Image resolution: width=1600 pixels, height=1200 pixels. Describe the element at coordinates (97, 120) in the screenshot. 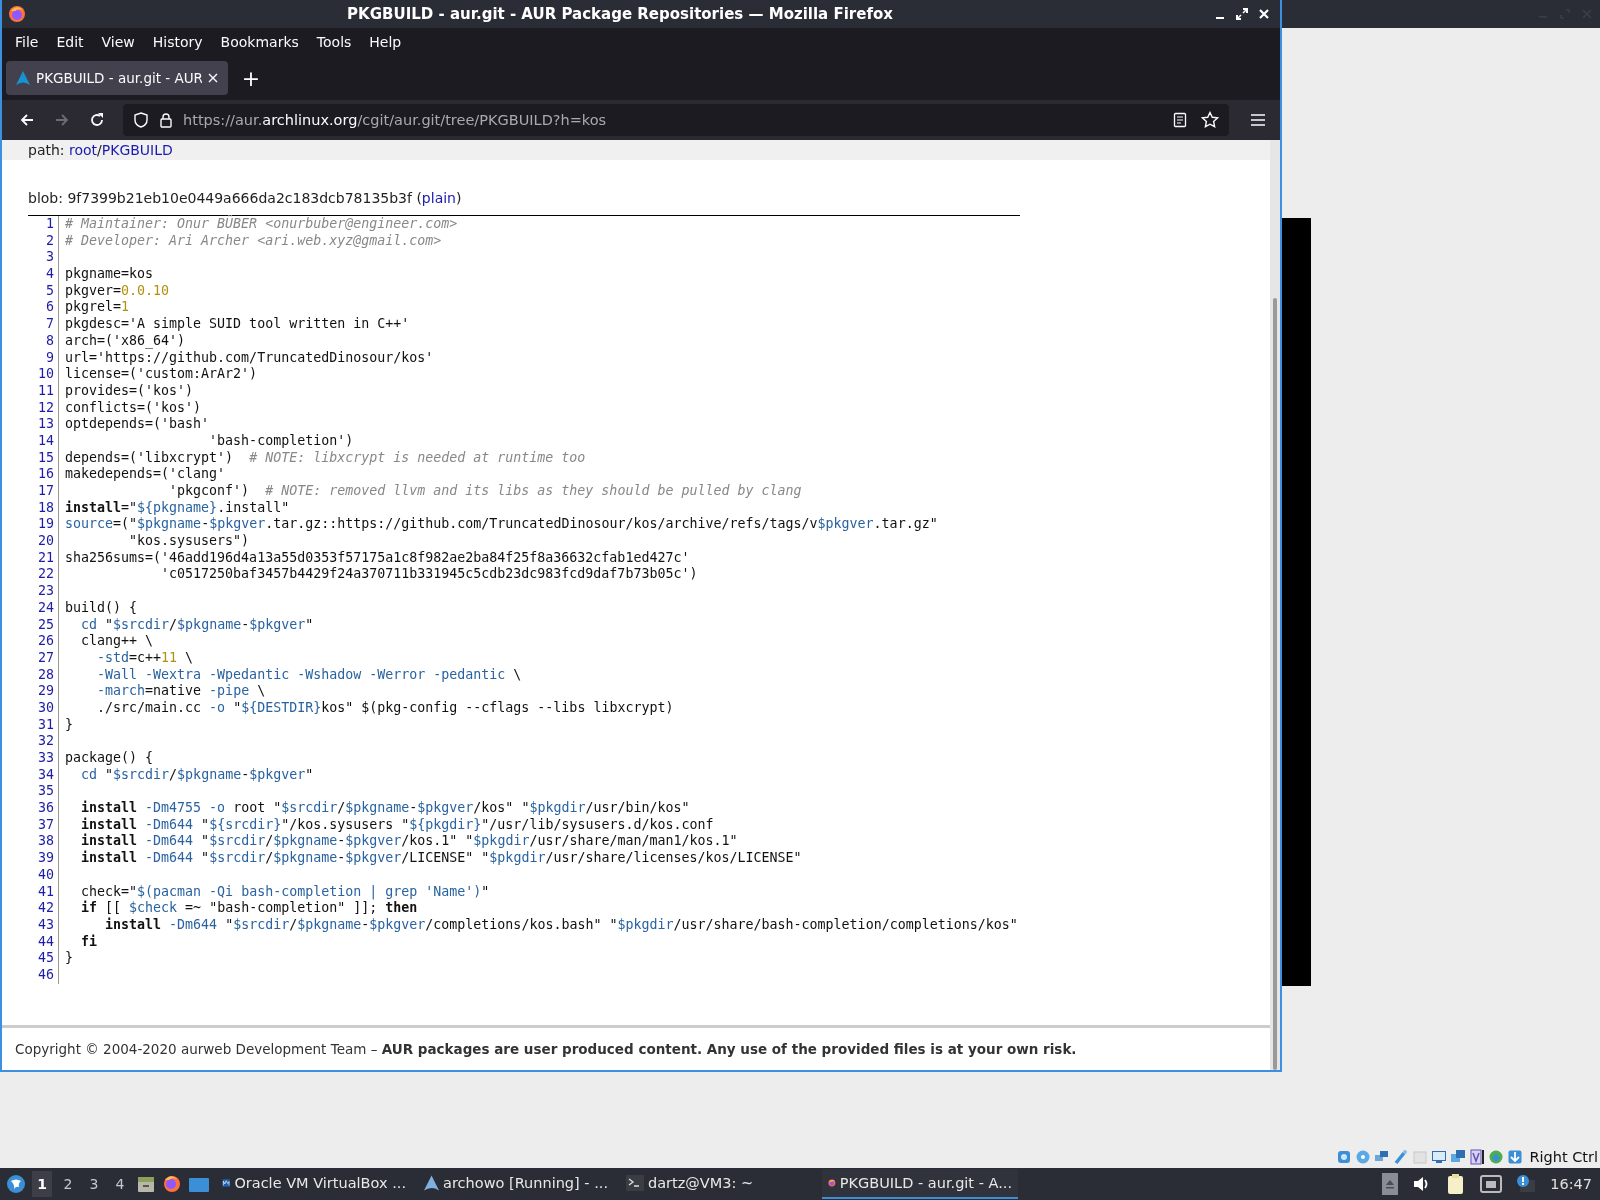

I see `reload-icon` at that location.